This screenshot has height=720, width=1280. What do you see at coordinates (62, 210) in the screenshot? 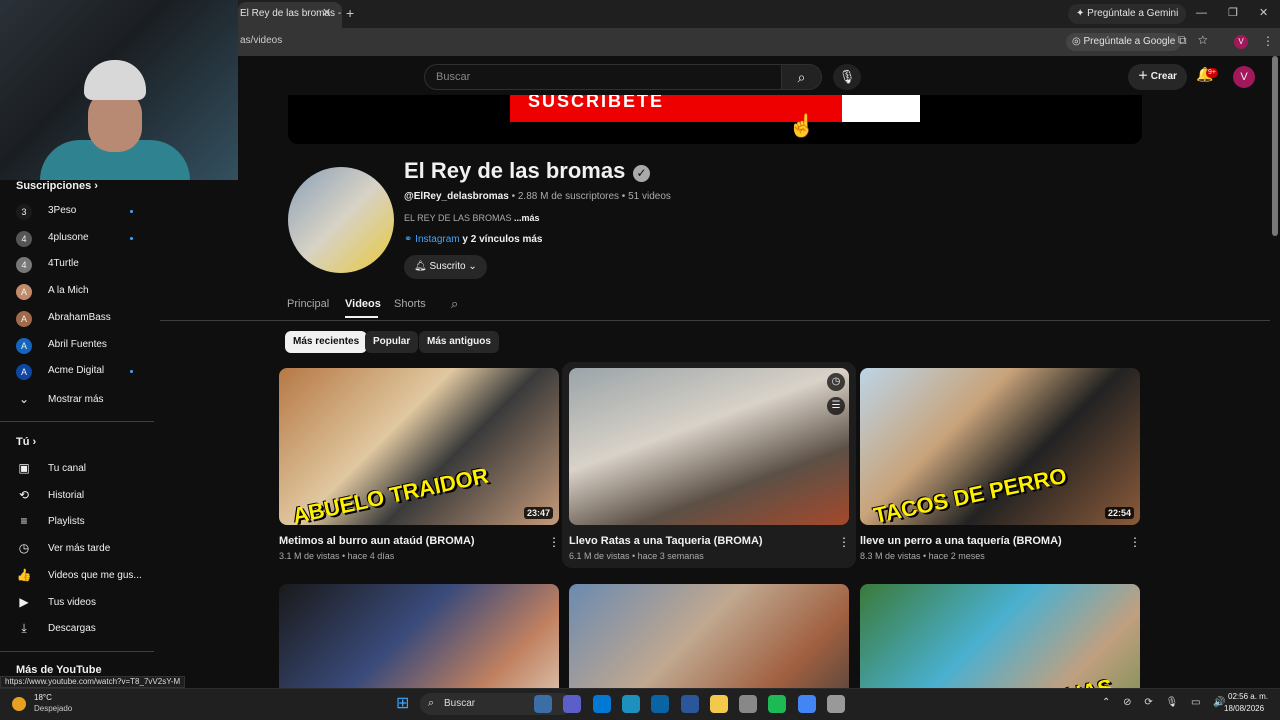
I see `subscription-label: 3Peso` at bounding box center [62, 210].